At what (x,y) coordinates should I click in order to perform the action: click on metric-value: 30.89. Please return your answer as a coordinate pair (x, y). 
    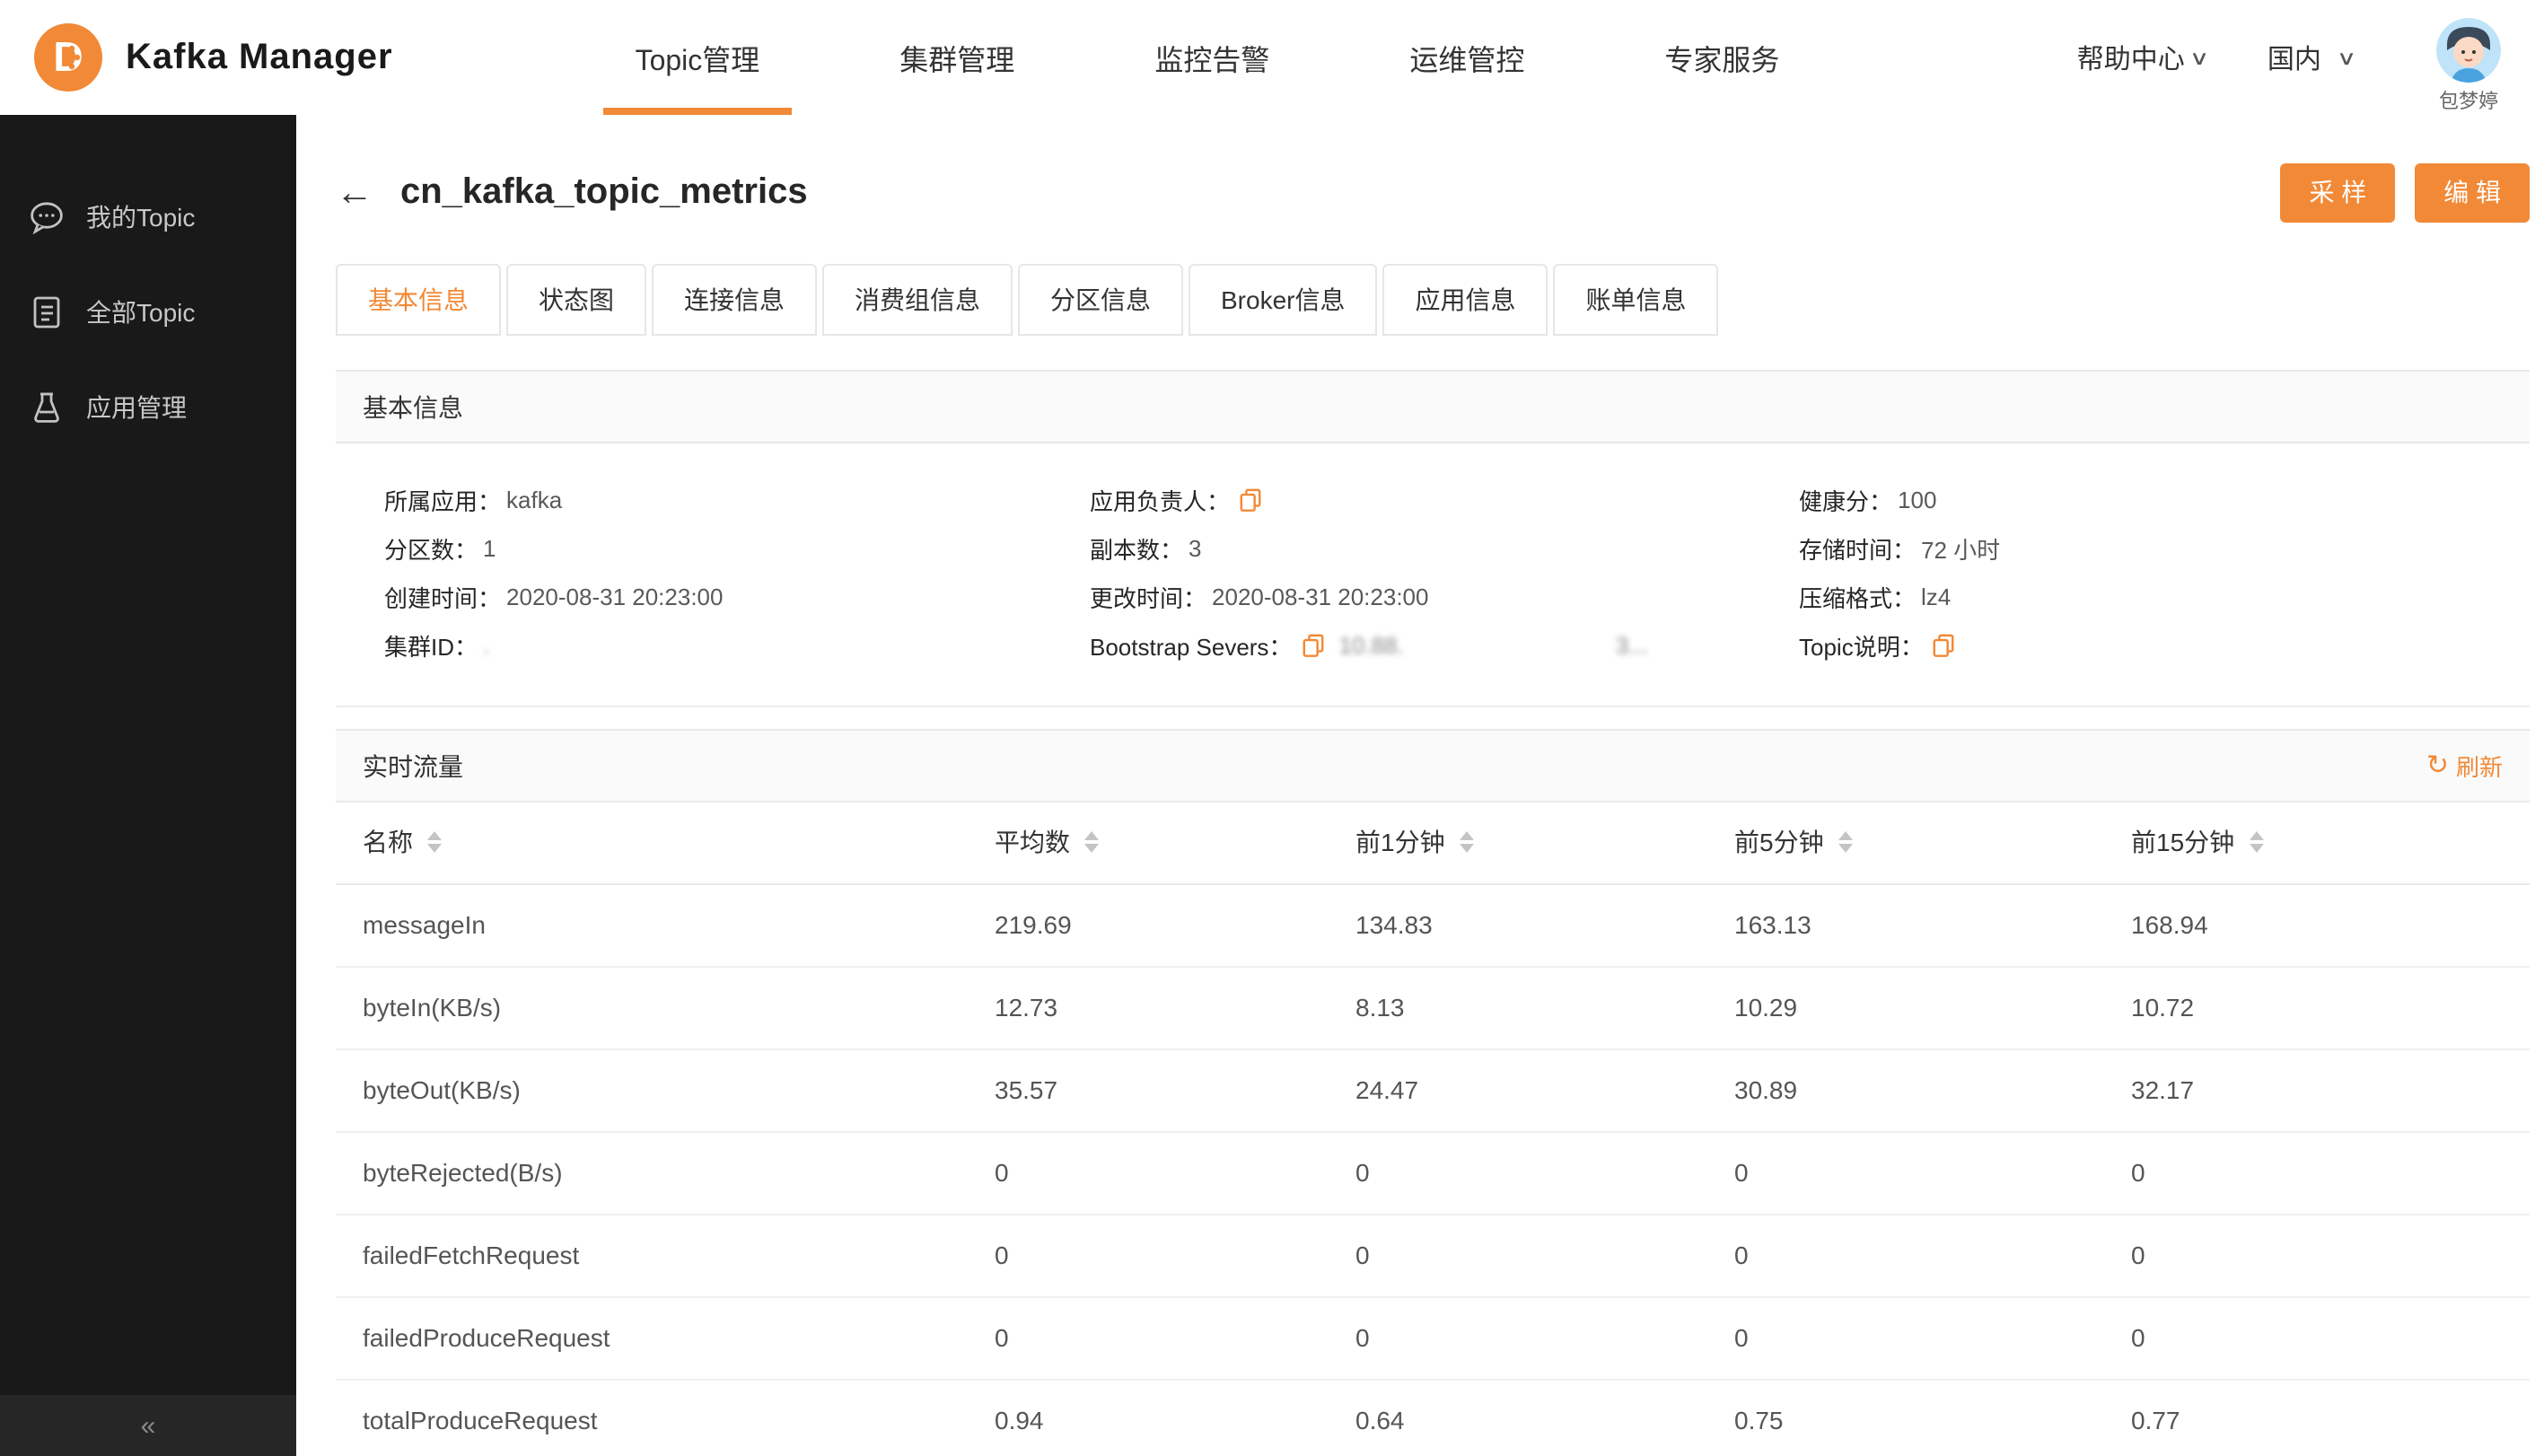
    Looking at the image, I should click on (1932, 1090).